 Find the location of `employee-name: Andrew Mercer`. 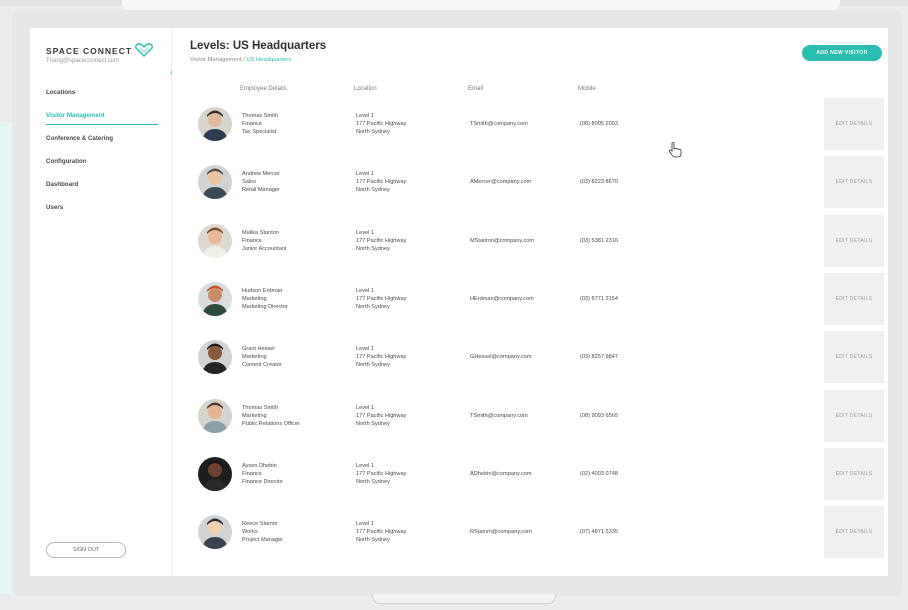

employee-name: Andrew Mercer is located at coordinates (261, 174).